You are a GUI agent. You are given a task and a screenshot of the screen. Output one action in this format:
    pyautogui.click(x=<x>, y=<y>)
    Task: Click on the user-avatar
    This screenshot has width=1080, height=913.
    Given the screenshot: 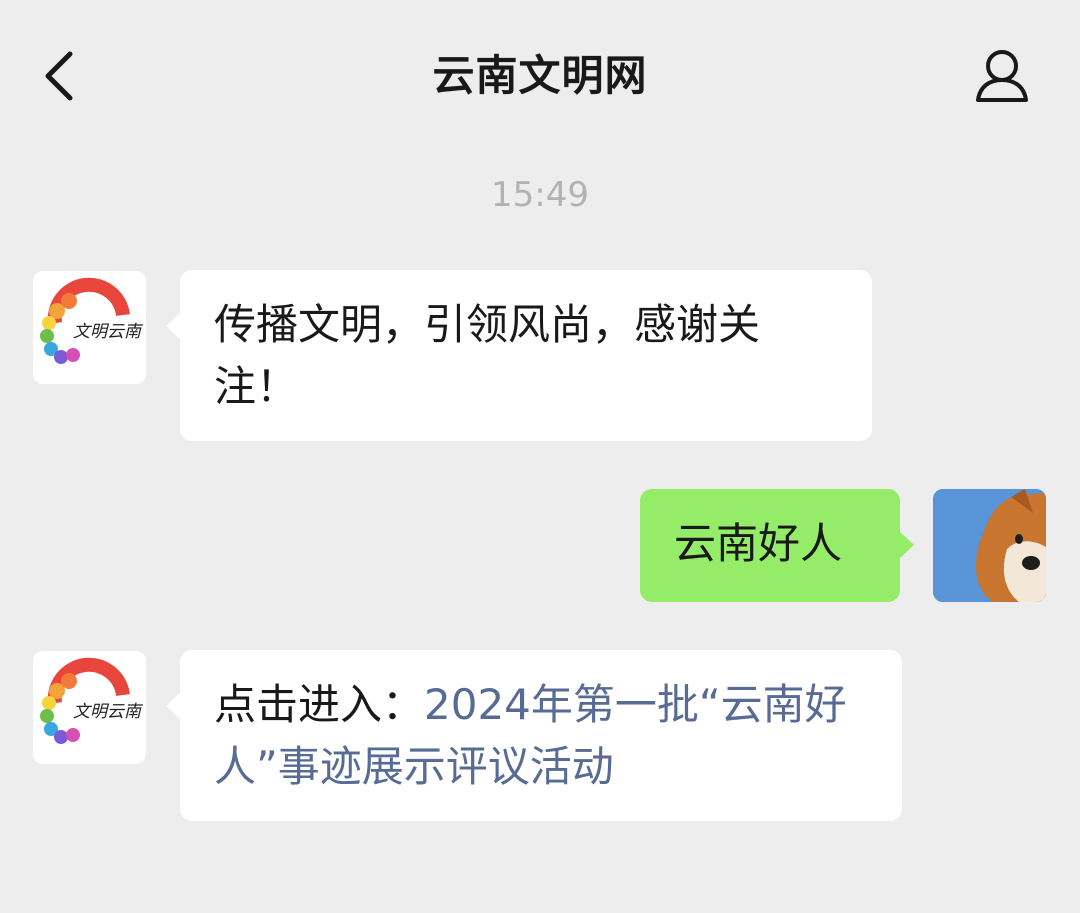 What is the action you would take?
    pyautogui.click(x=989, y=545)
    